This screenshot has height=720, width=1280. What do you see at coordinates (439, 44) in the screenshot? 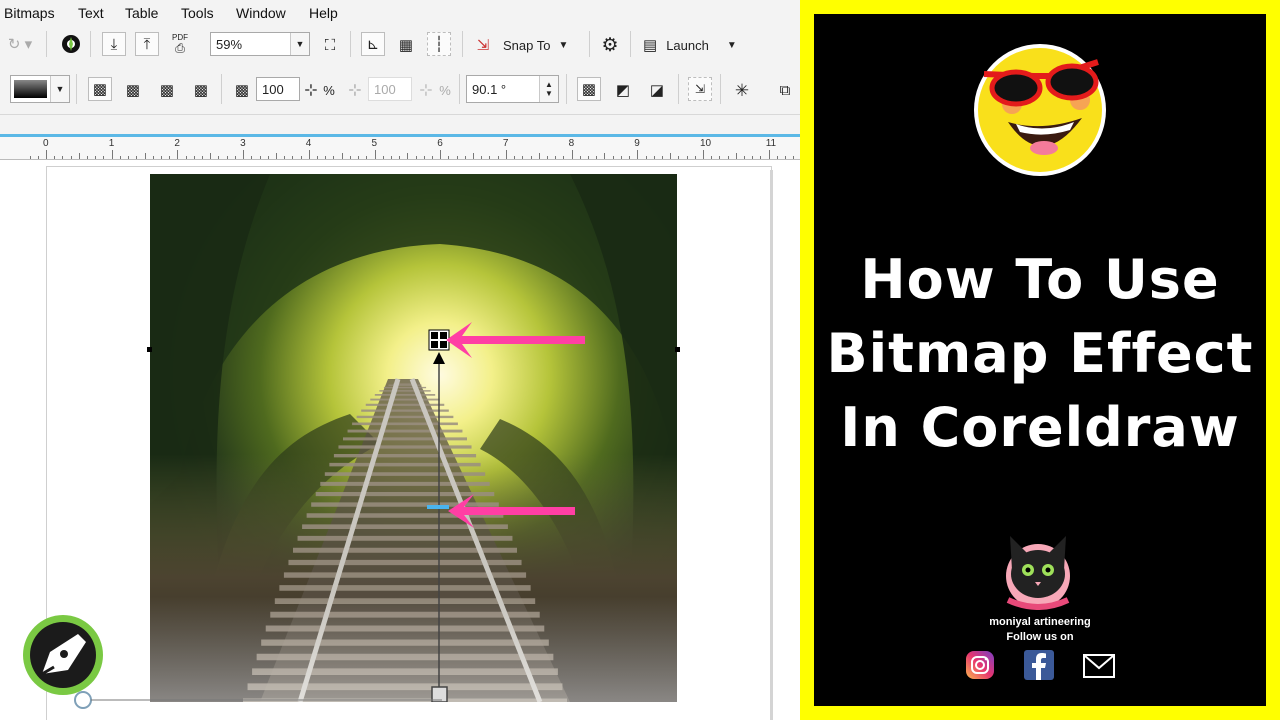
I see `show-guidelines-button: ┆` at bounding box center [439, 44].